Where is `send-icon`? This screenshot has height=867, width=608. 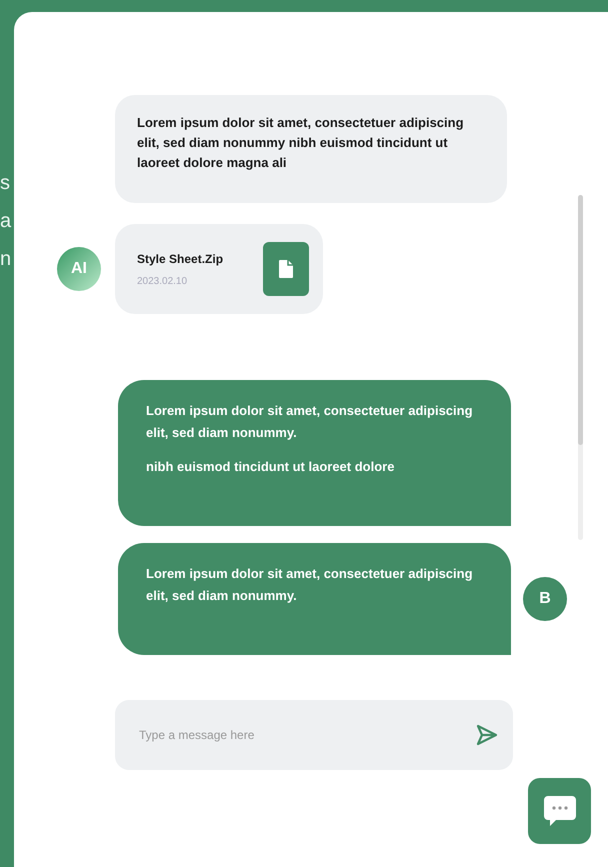 send-icon is located at coordinates (487, 735).